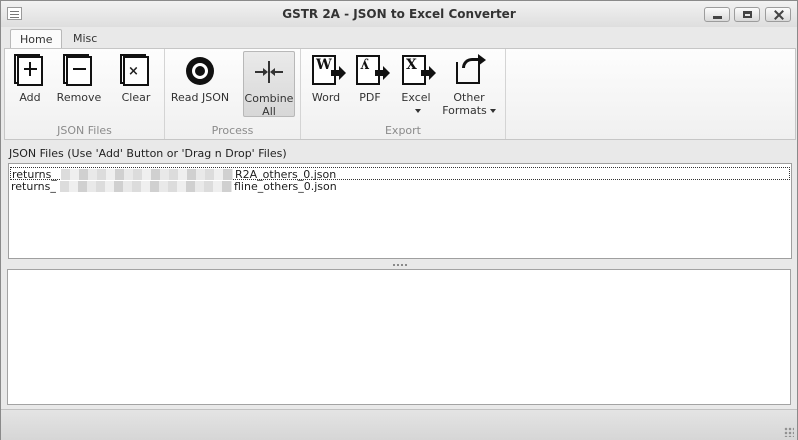 The height and width of the screenshot is (440, 798). I want to click on add-button: Add, so click(30, 84).